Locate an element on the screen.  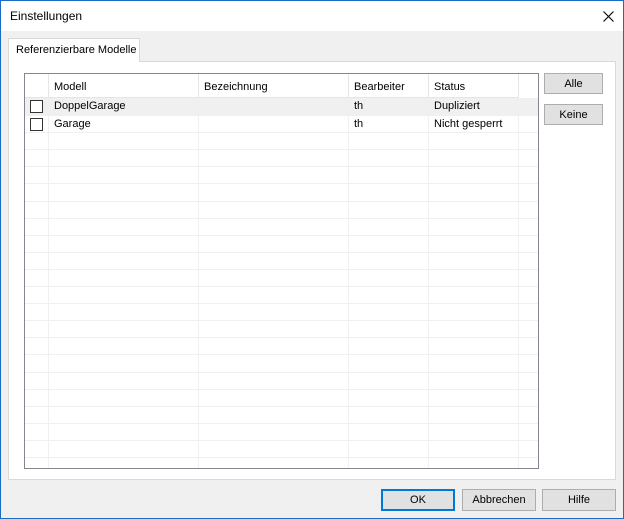
select-none-button: Keine is located at coordinates (573, 114).